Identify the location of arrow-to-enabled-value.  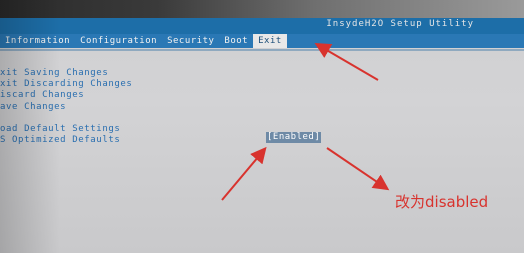
(244, 173).